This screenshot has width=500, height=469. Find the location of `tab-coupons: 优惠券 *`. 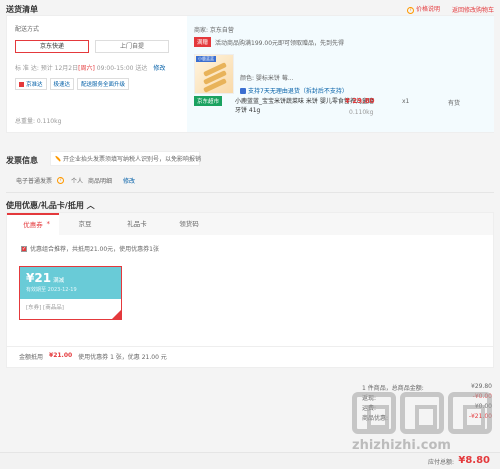

tab-coupons: 优惠券 * is located at coordinates (33, 224).